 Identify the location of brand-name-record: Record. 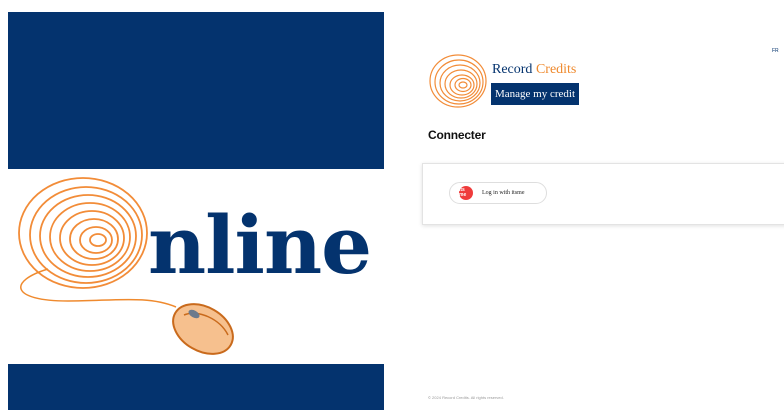
(512, 69).